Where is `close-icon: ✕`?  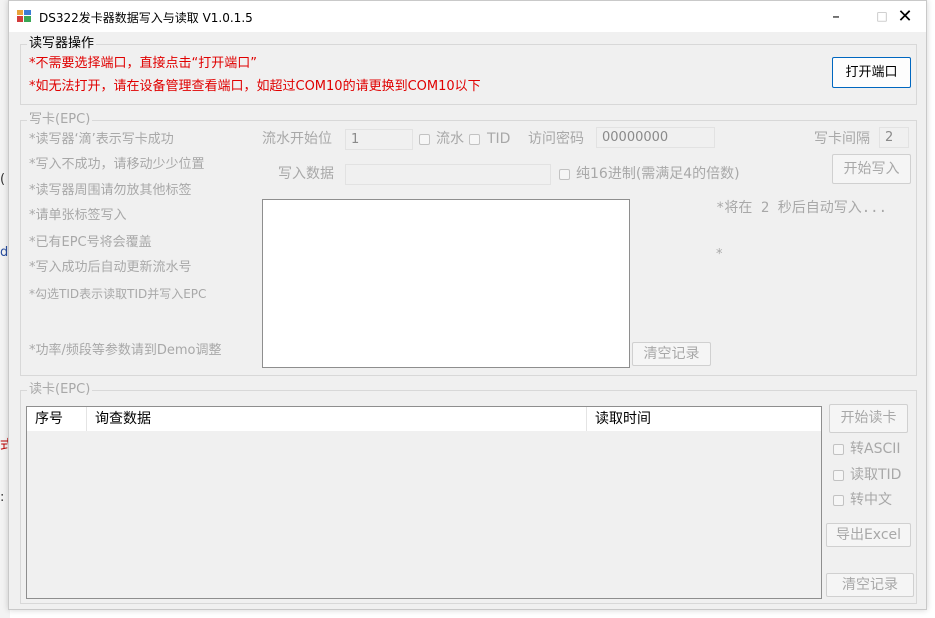
close-icon: ✕ is located at coordinates (905, 16).